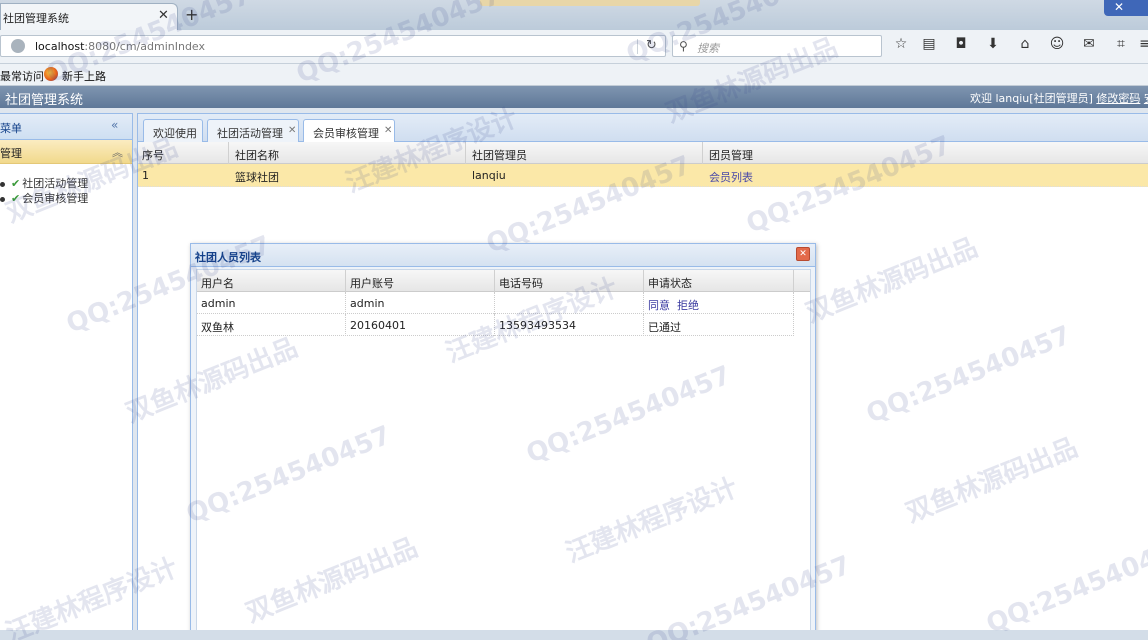  What do you see at coordinates (1089, 44) in the screenshot?
I see `chat-icon: ✉` at bounding box center [1089, 44].